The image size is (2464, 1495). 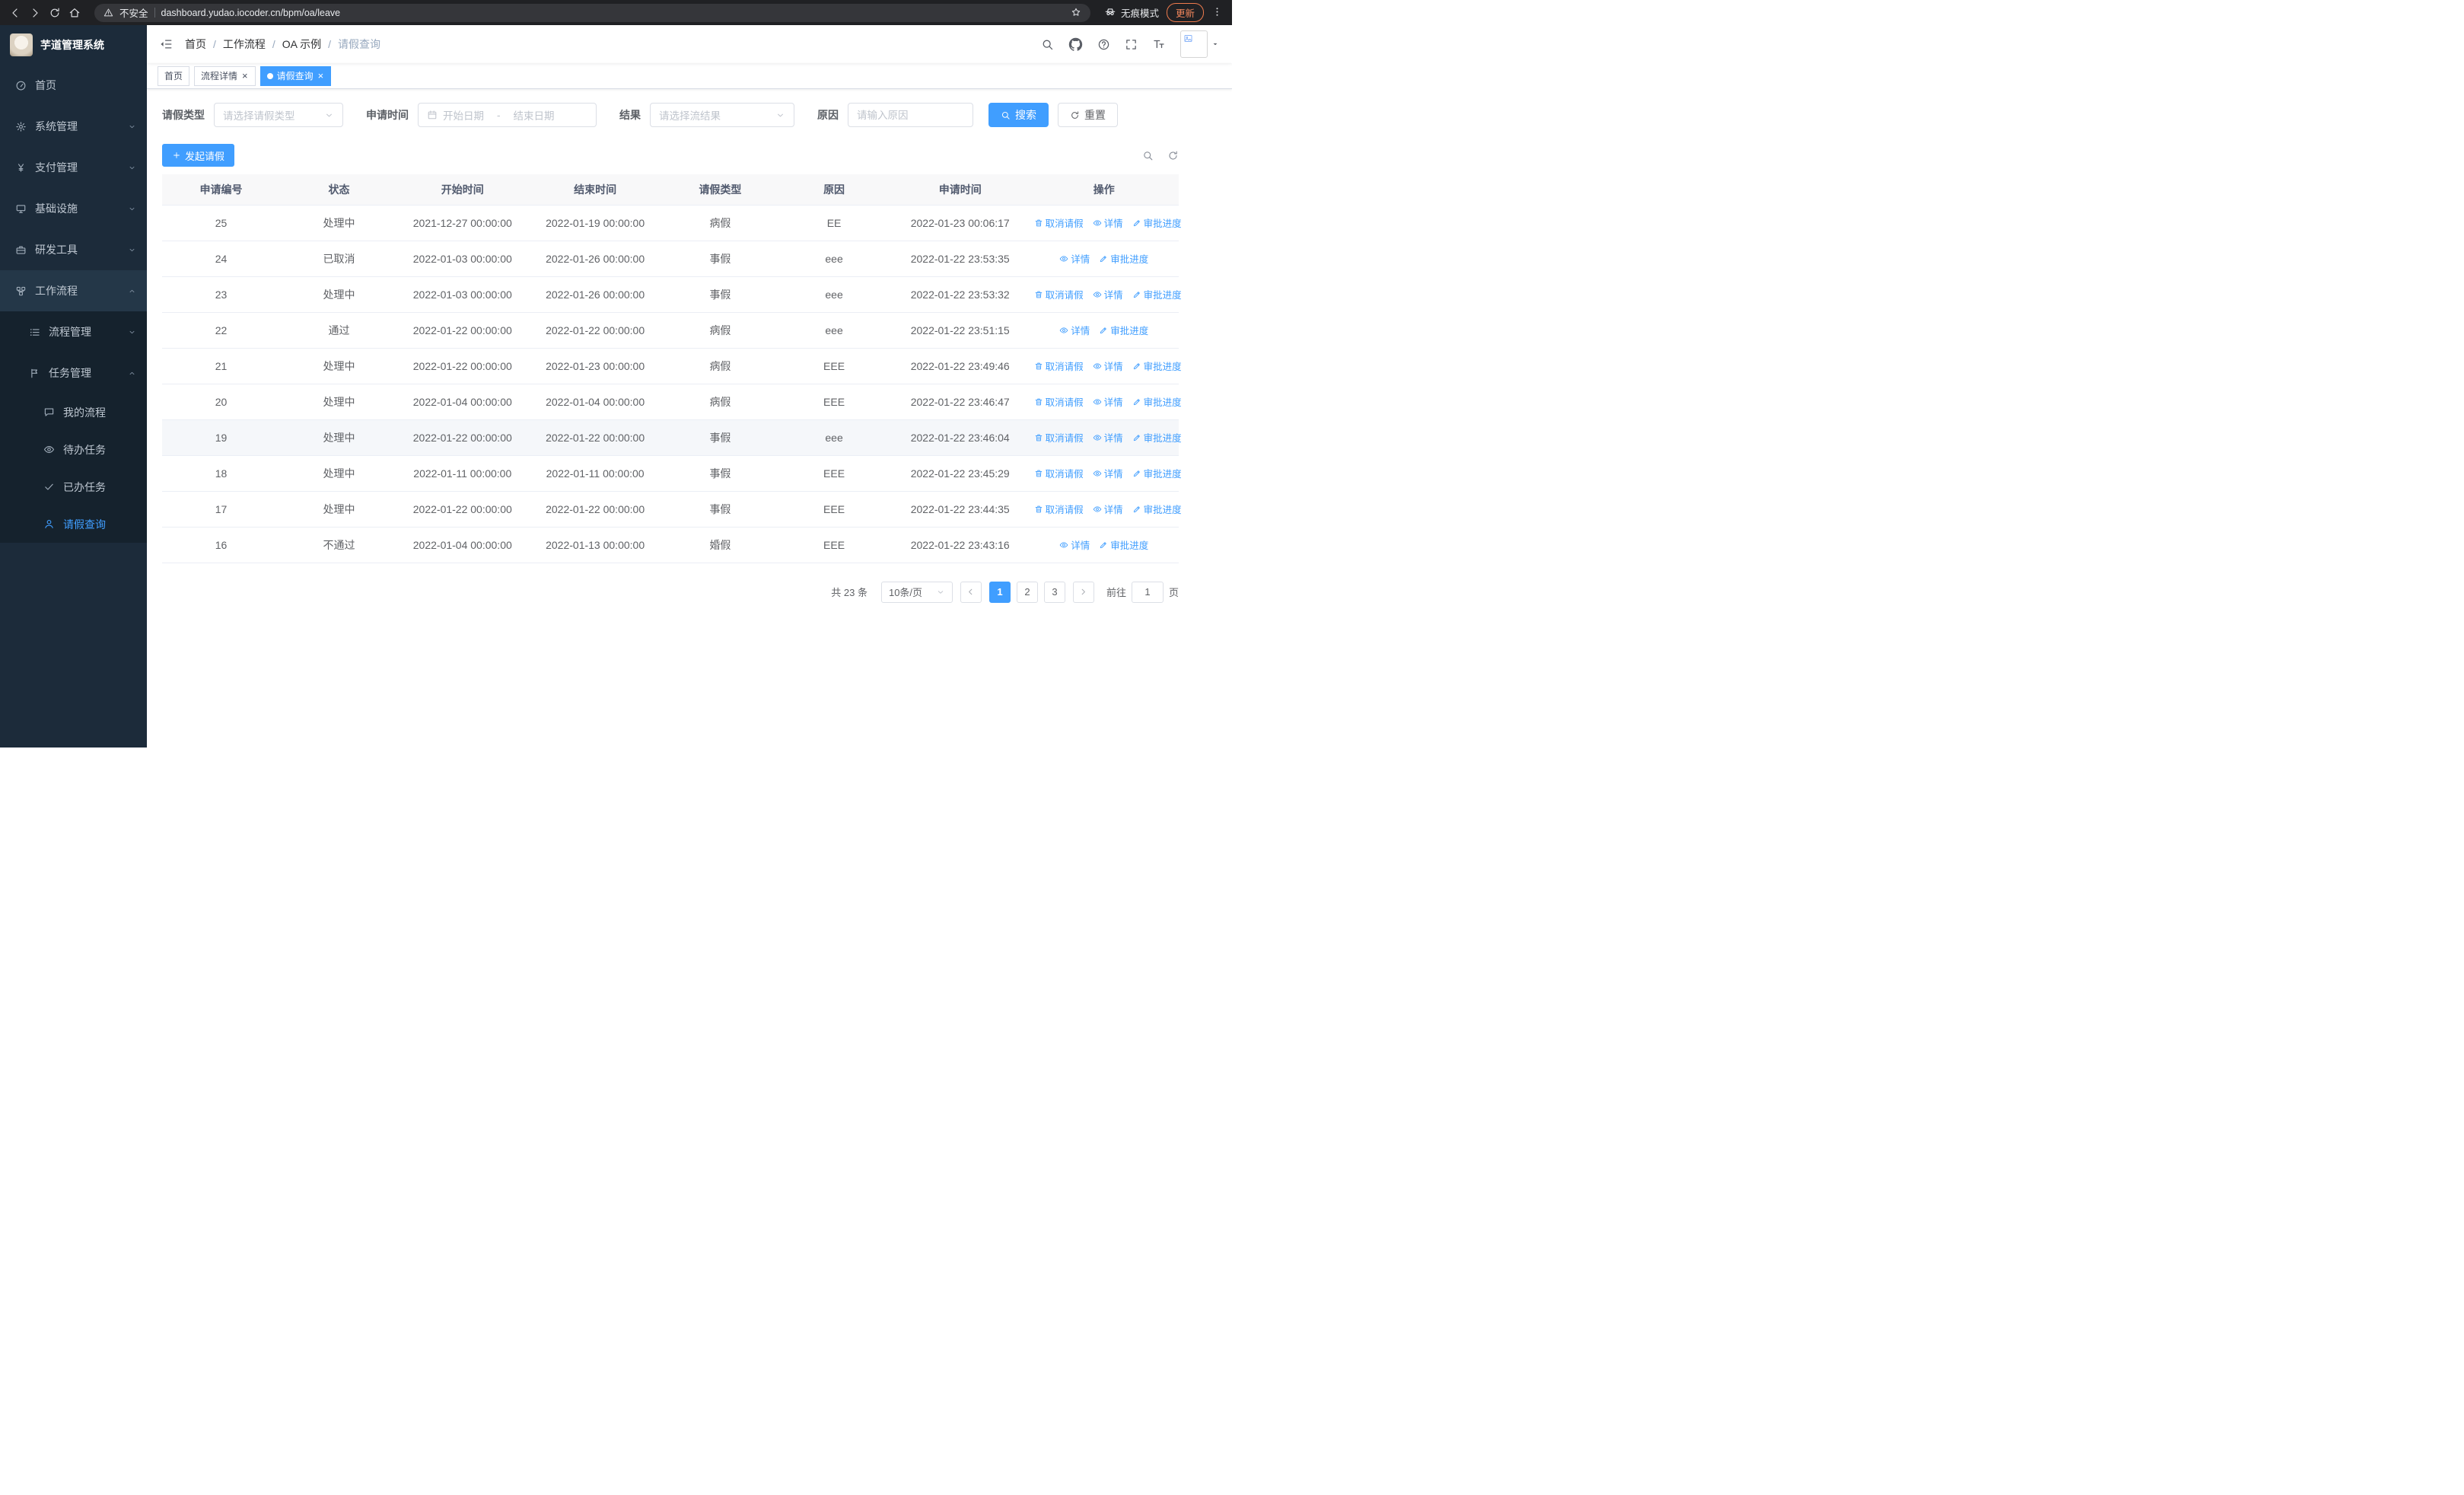 What do you see at coordinates (73, 208) in the screenshot?
I see `sidebar-item-infra: 基础设施` at bounding box center [73, 208].